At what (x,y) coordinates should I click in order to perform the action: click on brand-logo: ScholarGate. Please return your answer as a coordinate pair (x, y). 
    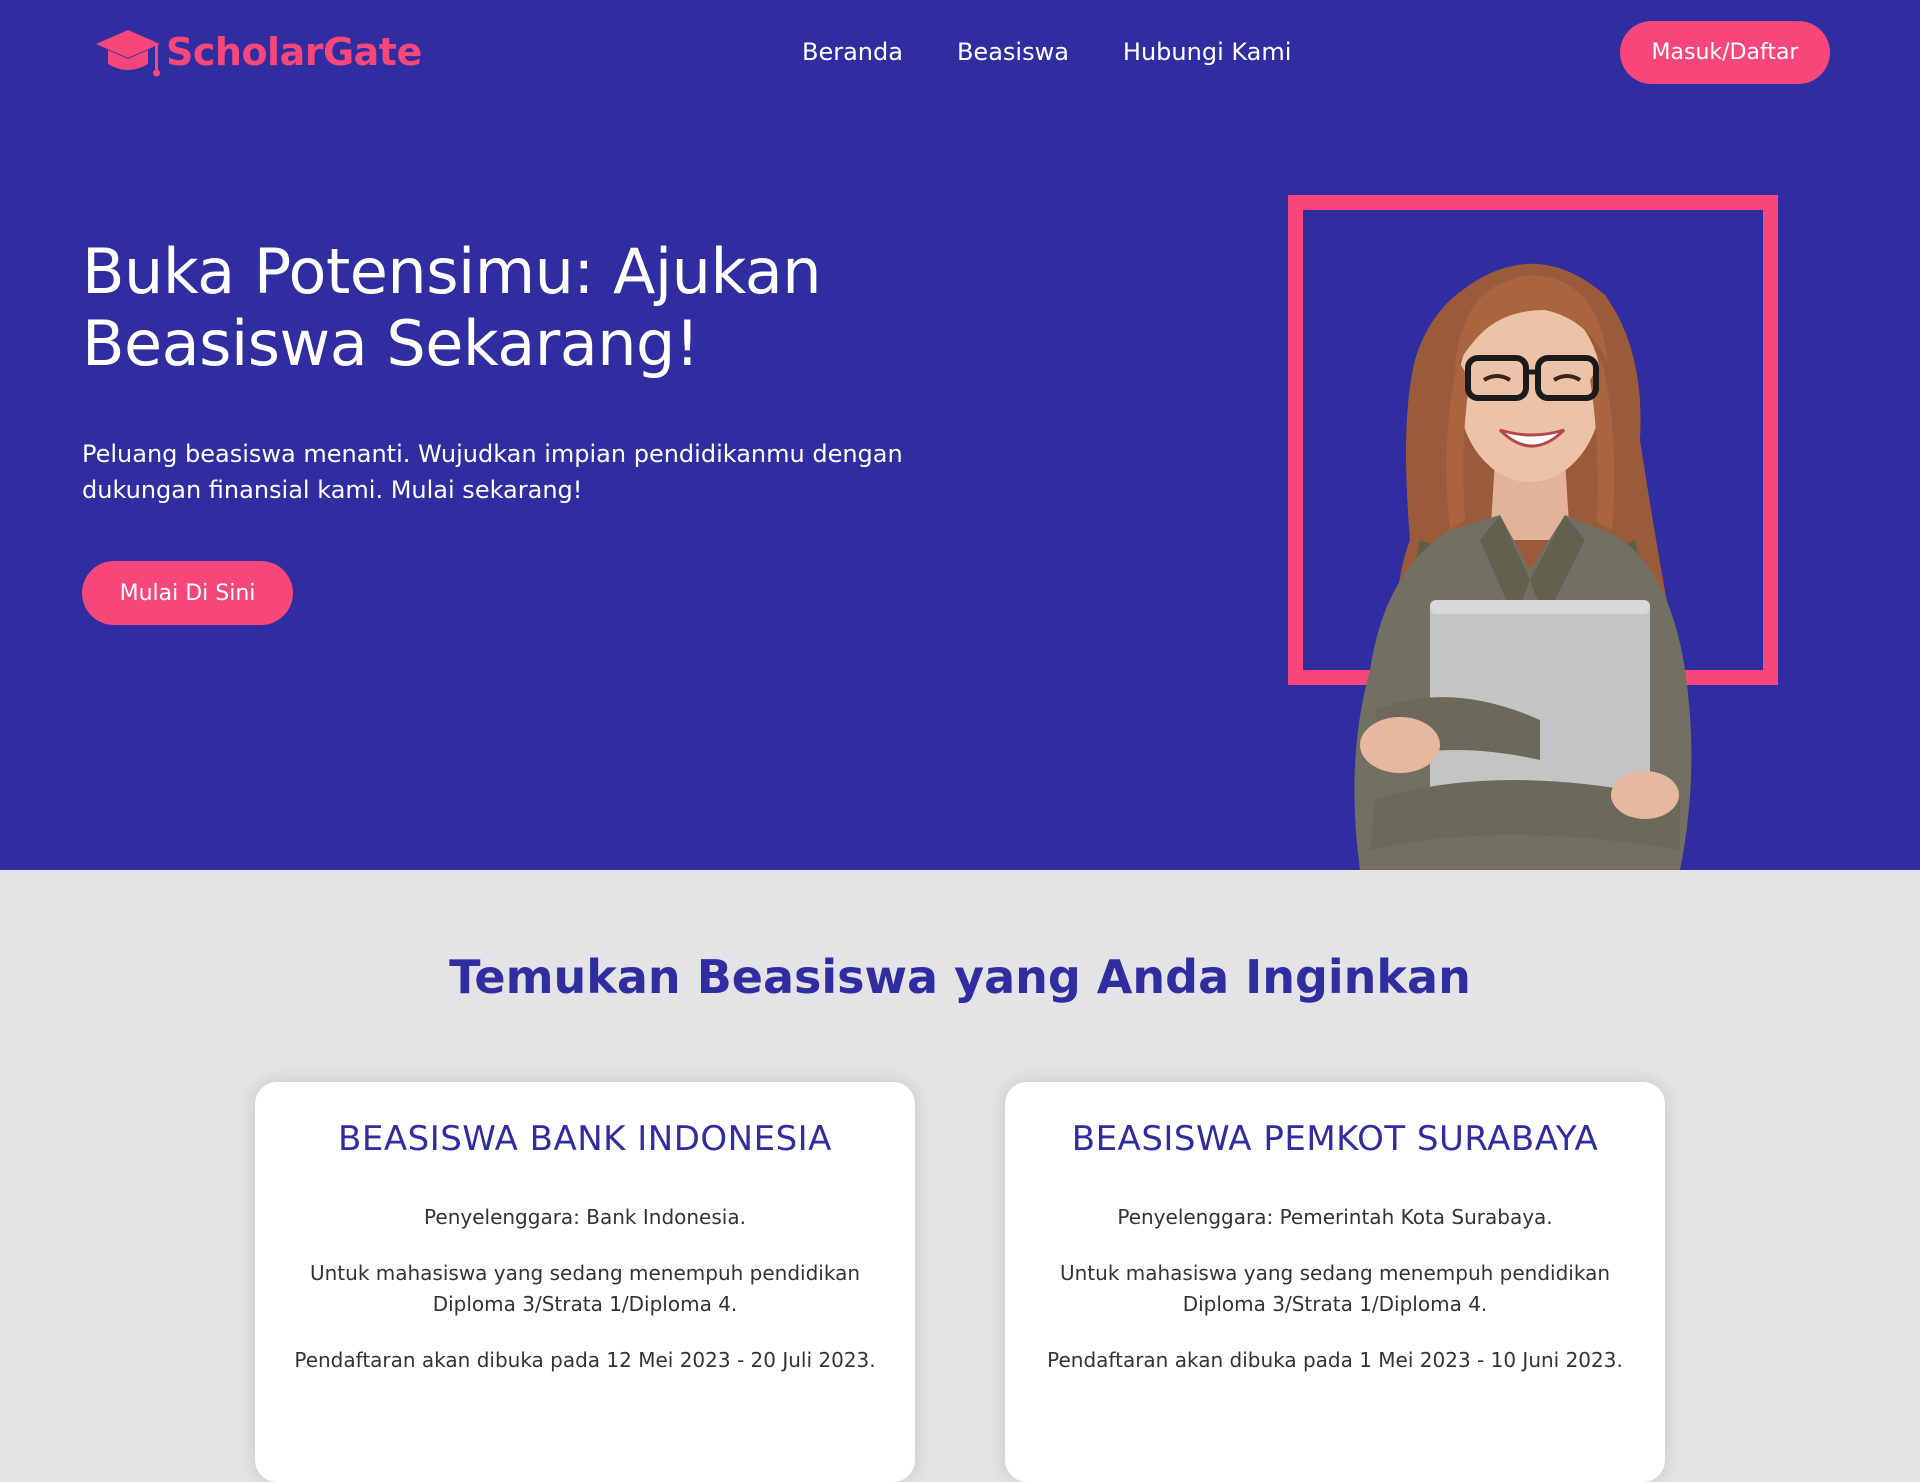
    Looking at the image, I should click on (257, 52).